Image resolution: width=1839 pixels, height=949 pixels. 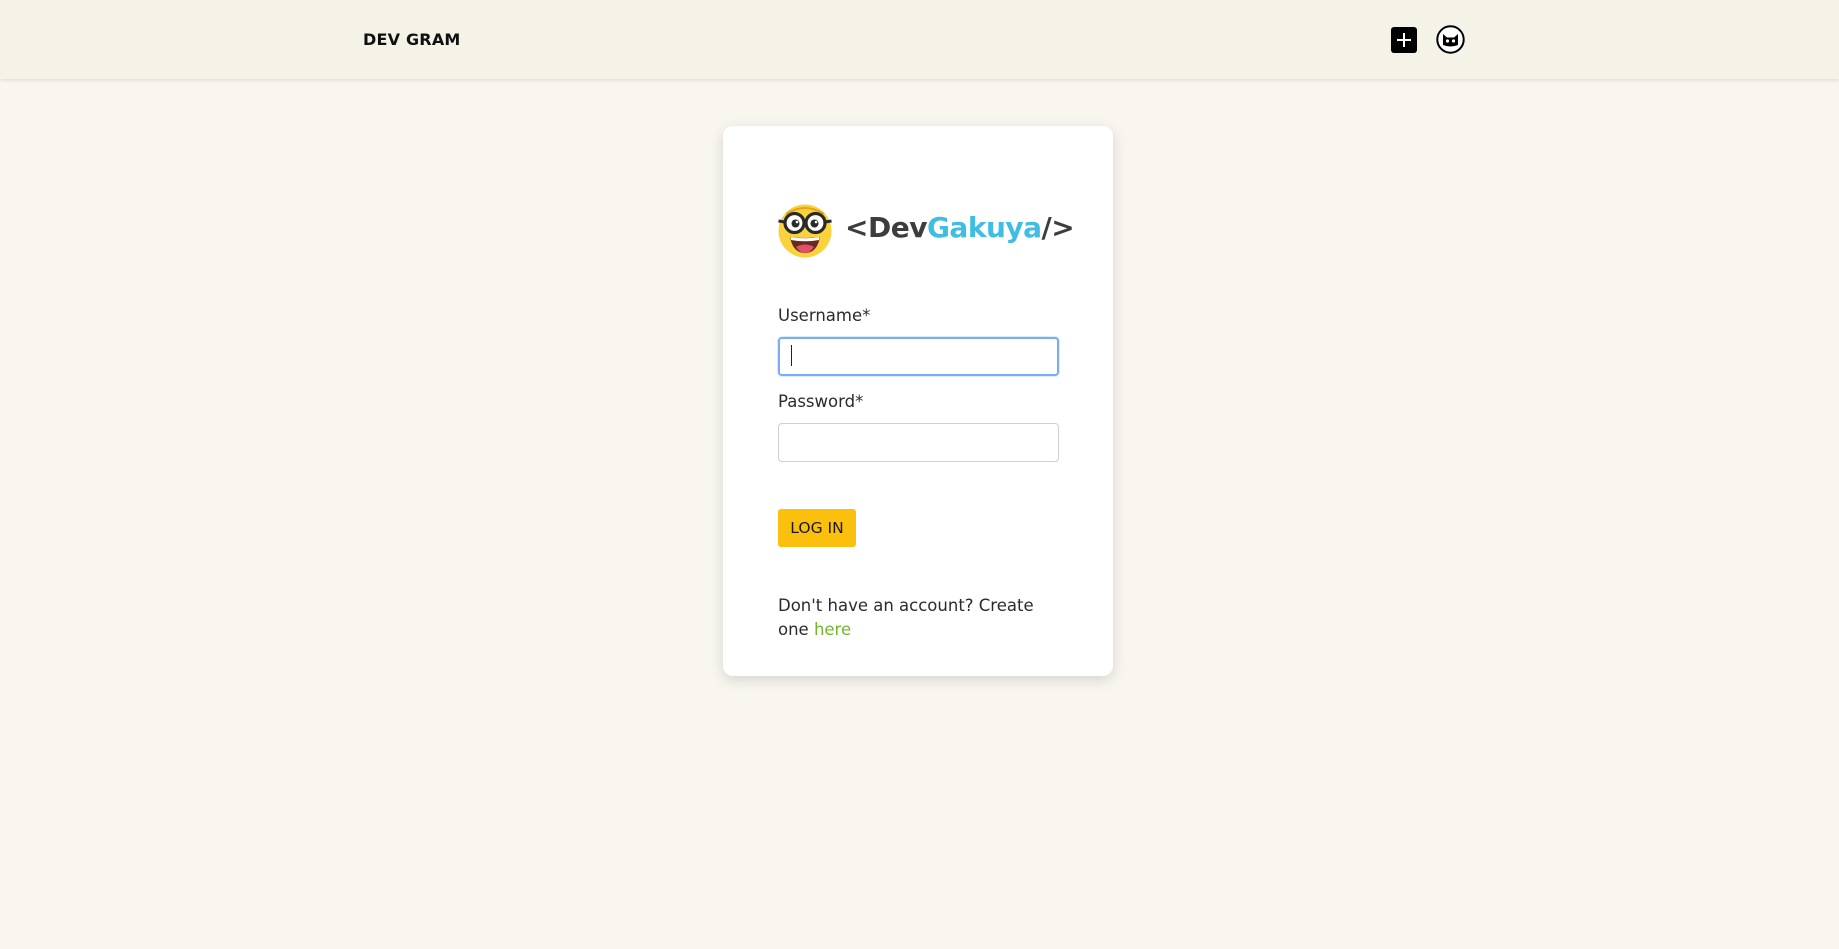 What do you see at coordinates (791, 355) in the screenshot?
I see `text-caret` at bounding box center [791, 355].